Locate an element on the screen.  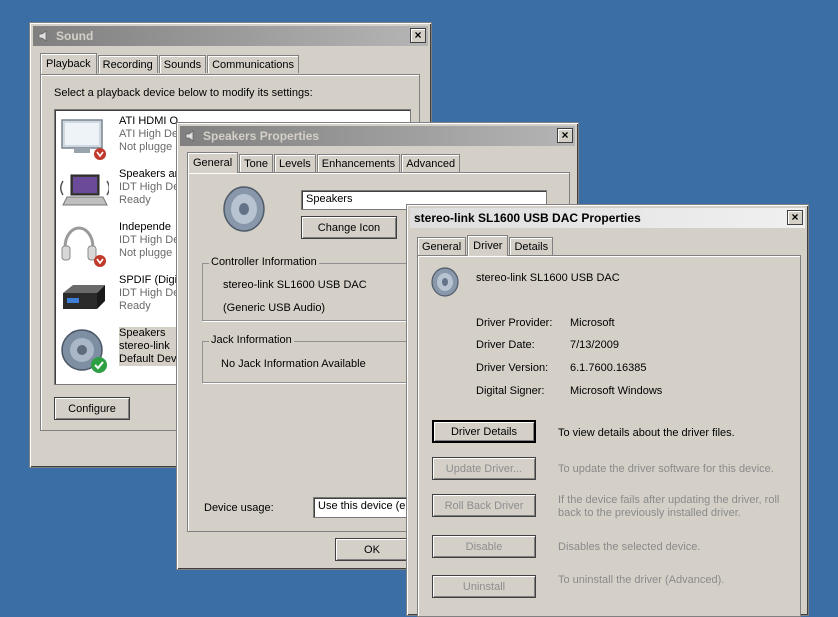
roll-back-desc-line2: back to the previously installed driver. is located at coordinates (649, 513).